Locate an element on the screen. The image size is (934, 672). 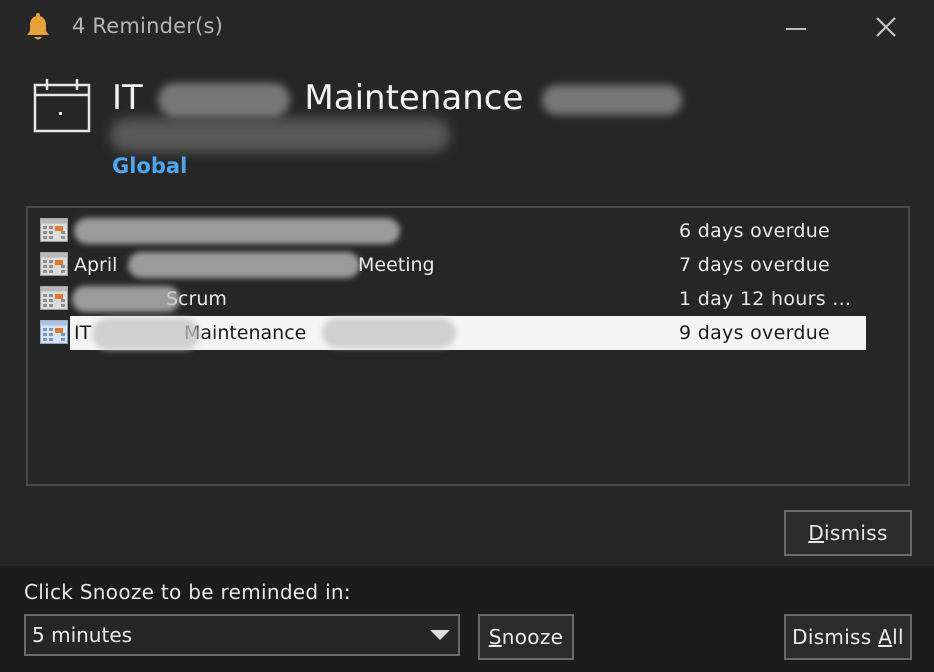
snooze-button: Snooze is located at coordinates (526, 637).